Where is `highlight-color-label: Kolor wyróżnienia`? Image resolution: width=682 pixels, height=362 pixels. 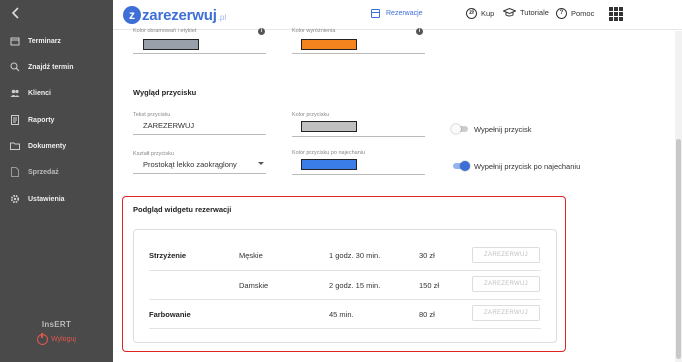 highlight-color-label: Kolor wyróżnienia is located at coordinates (314, 31).